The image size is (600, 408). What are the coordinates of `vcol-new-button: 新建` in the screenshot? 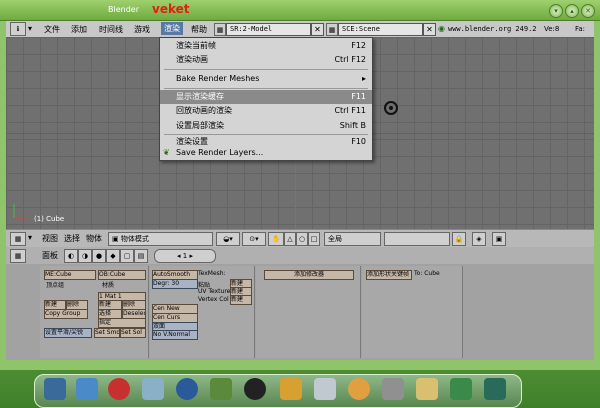 It's located at (241, 300).